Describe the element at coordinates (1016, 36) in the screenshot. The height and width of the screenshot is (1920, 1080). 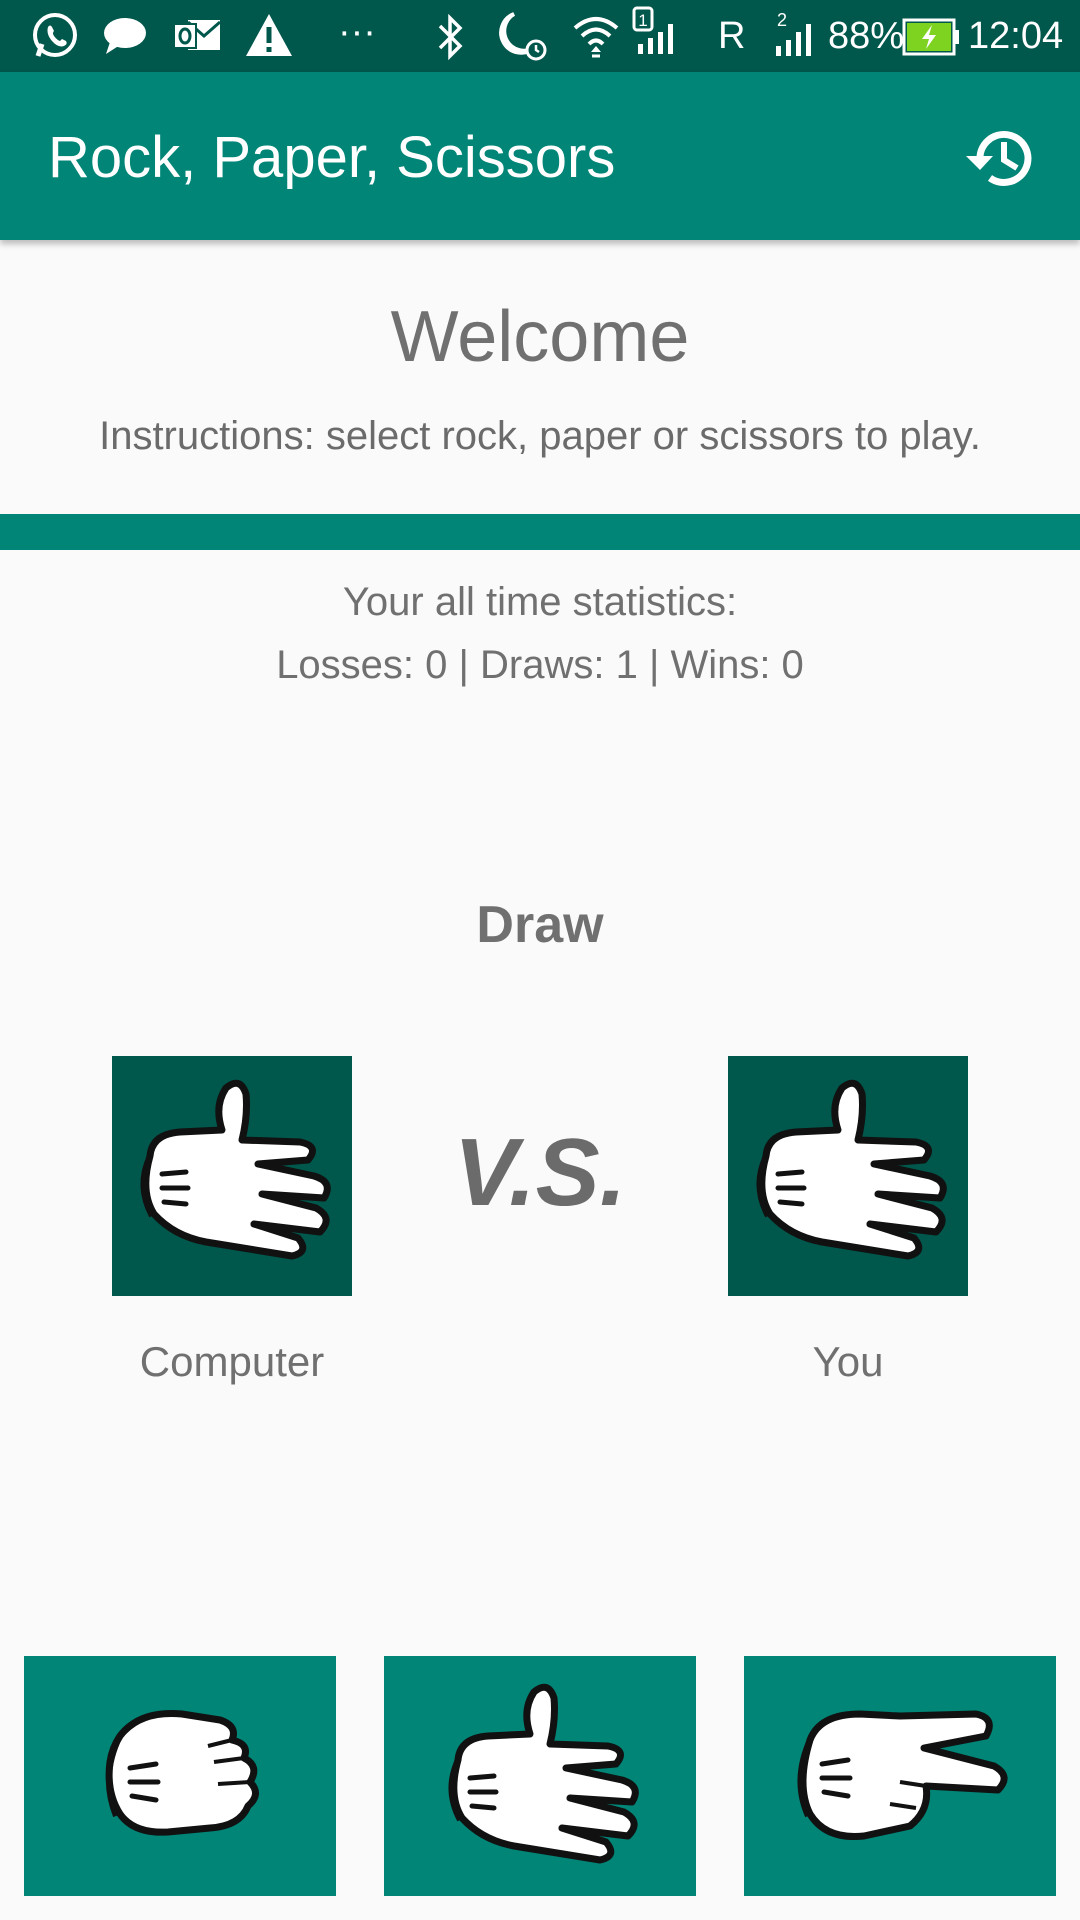
I see `clock: 12:04` at that location.